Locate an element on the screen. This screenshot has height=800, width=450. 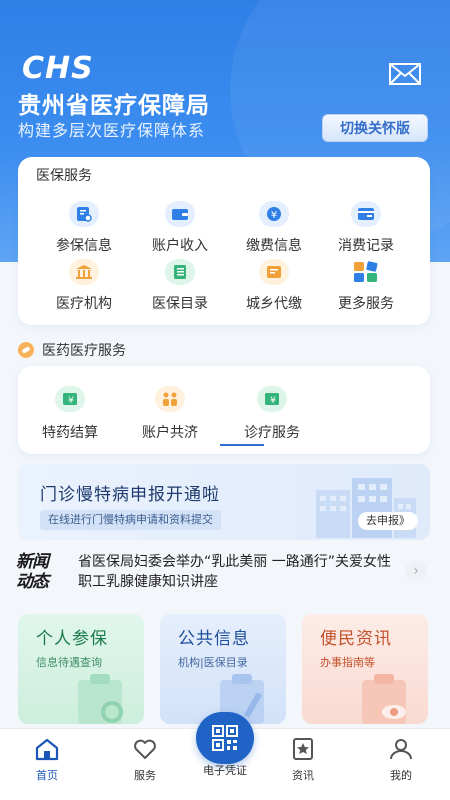
medical-item-account-sharing: 账户共济 is located at coordinates (170, 414).